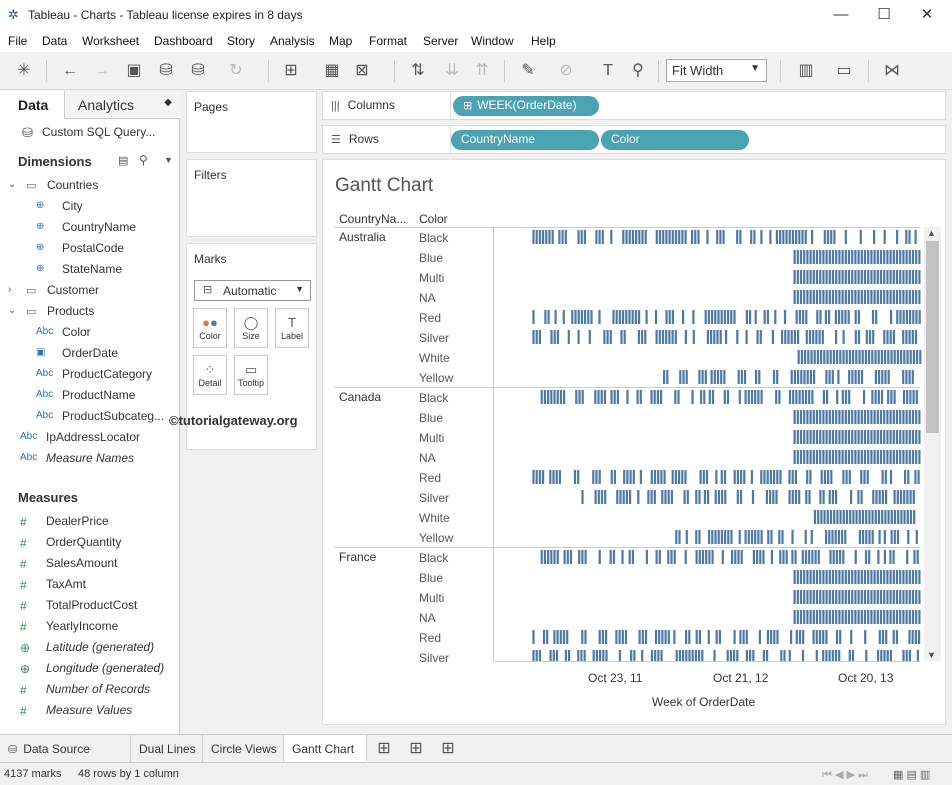 This screenshot has width=952, height=785. I want to click on color-row-label: NA, so click(427, 618).